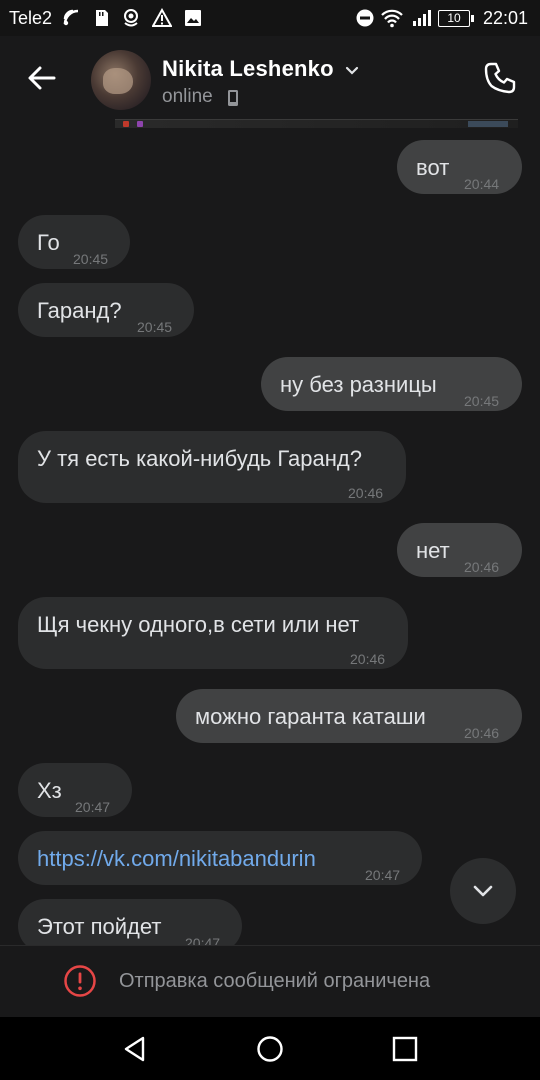 This screenshot has height=1080, width=540. What do you see at coordinates (365, 18) in the screenshot?
I see `do-not-disturb-icon` at bounding box center [365, 18].